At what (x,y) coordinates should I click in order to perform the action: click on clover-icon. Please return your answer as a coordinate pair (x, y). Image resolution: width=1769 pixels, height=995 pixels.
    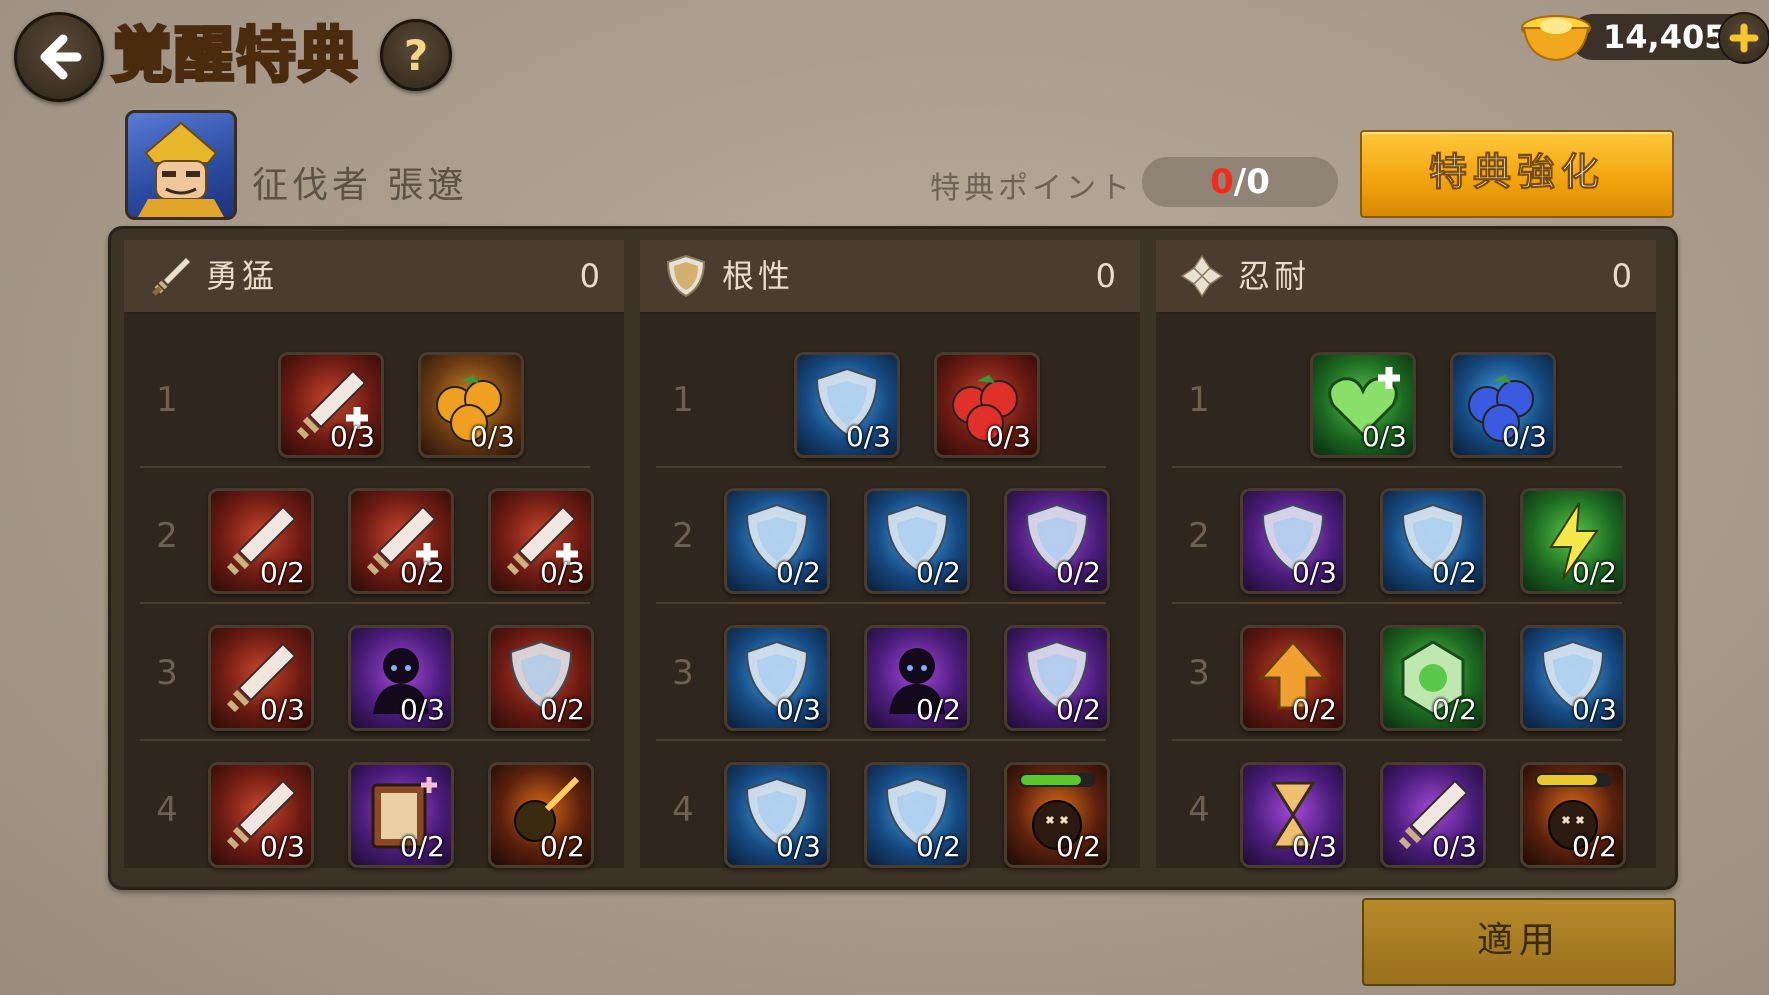
    Looking at the image, I should click on (1202, 276).